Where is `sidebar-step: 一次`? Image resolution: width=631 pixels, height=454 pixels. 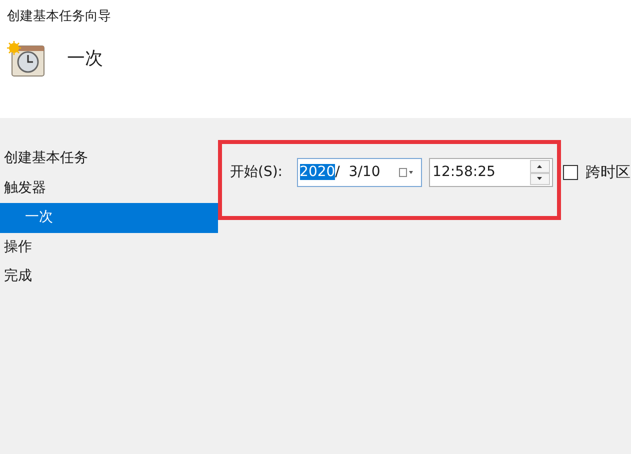
sidebar-step: 一次 is located at coordinates (109, 217).